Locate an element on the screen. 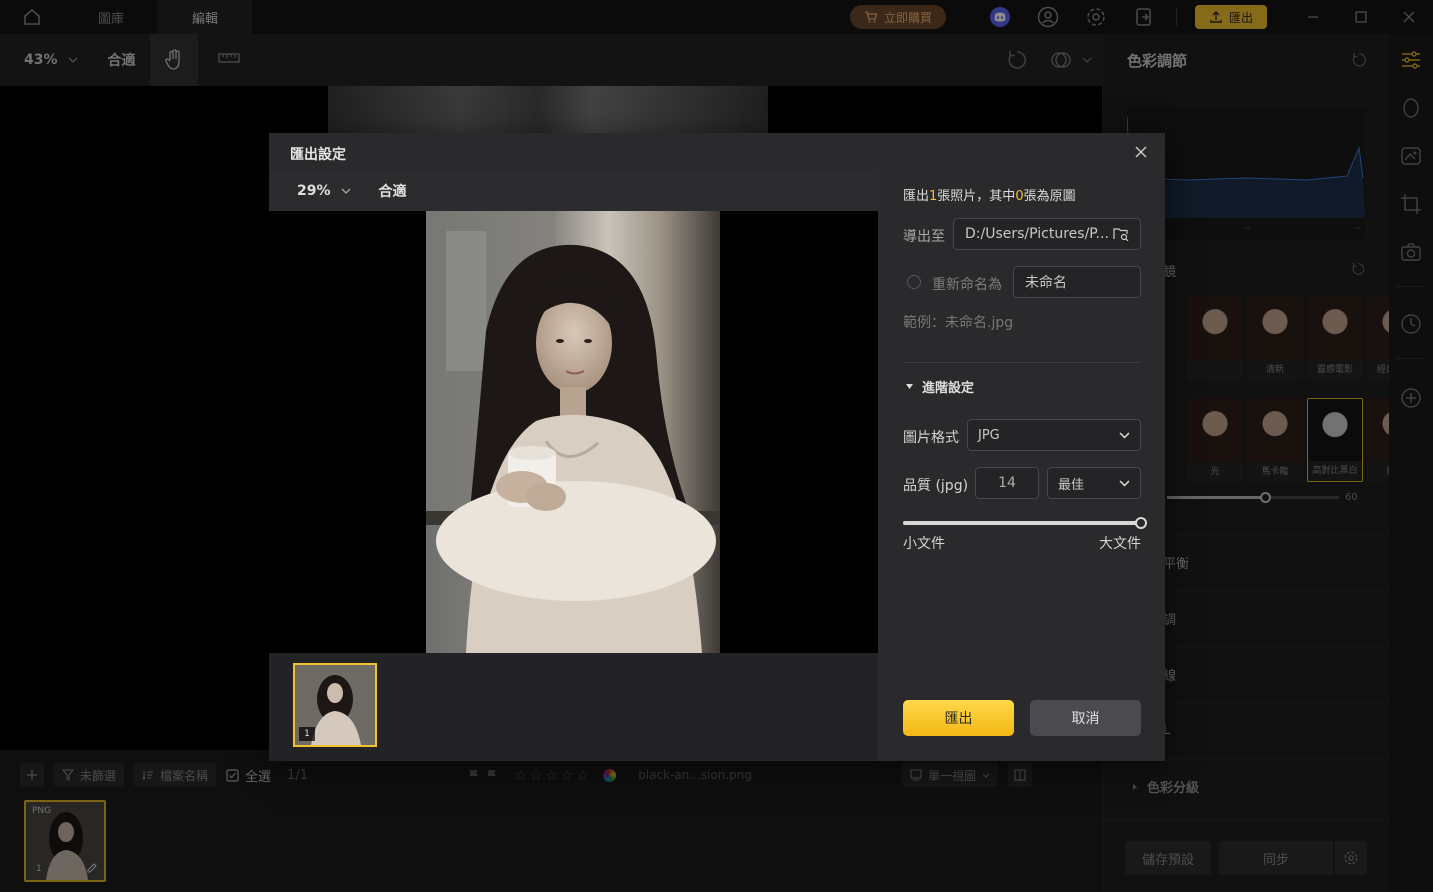  large-file-label: 大文件 is located at coordinates (1120, 544).